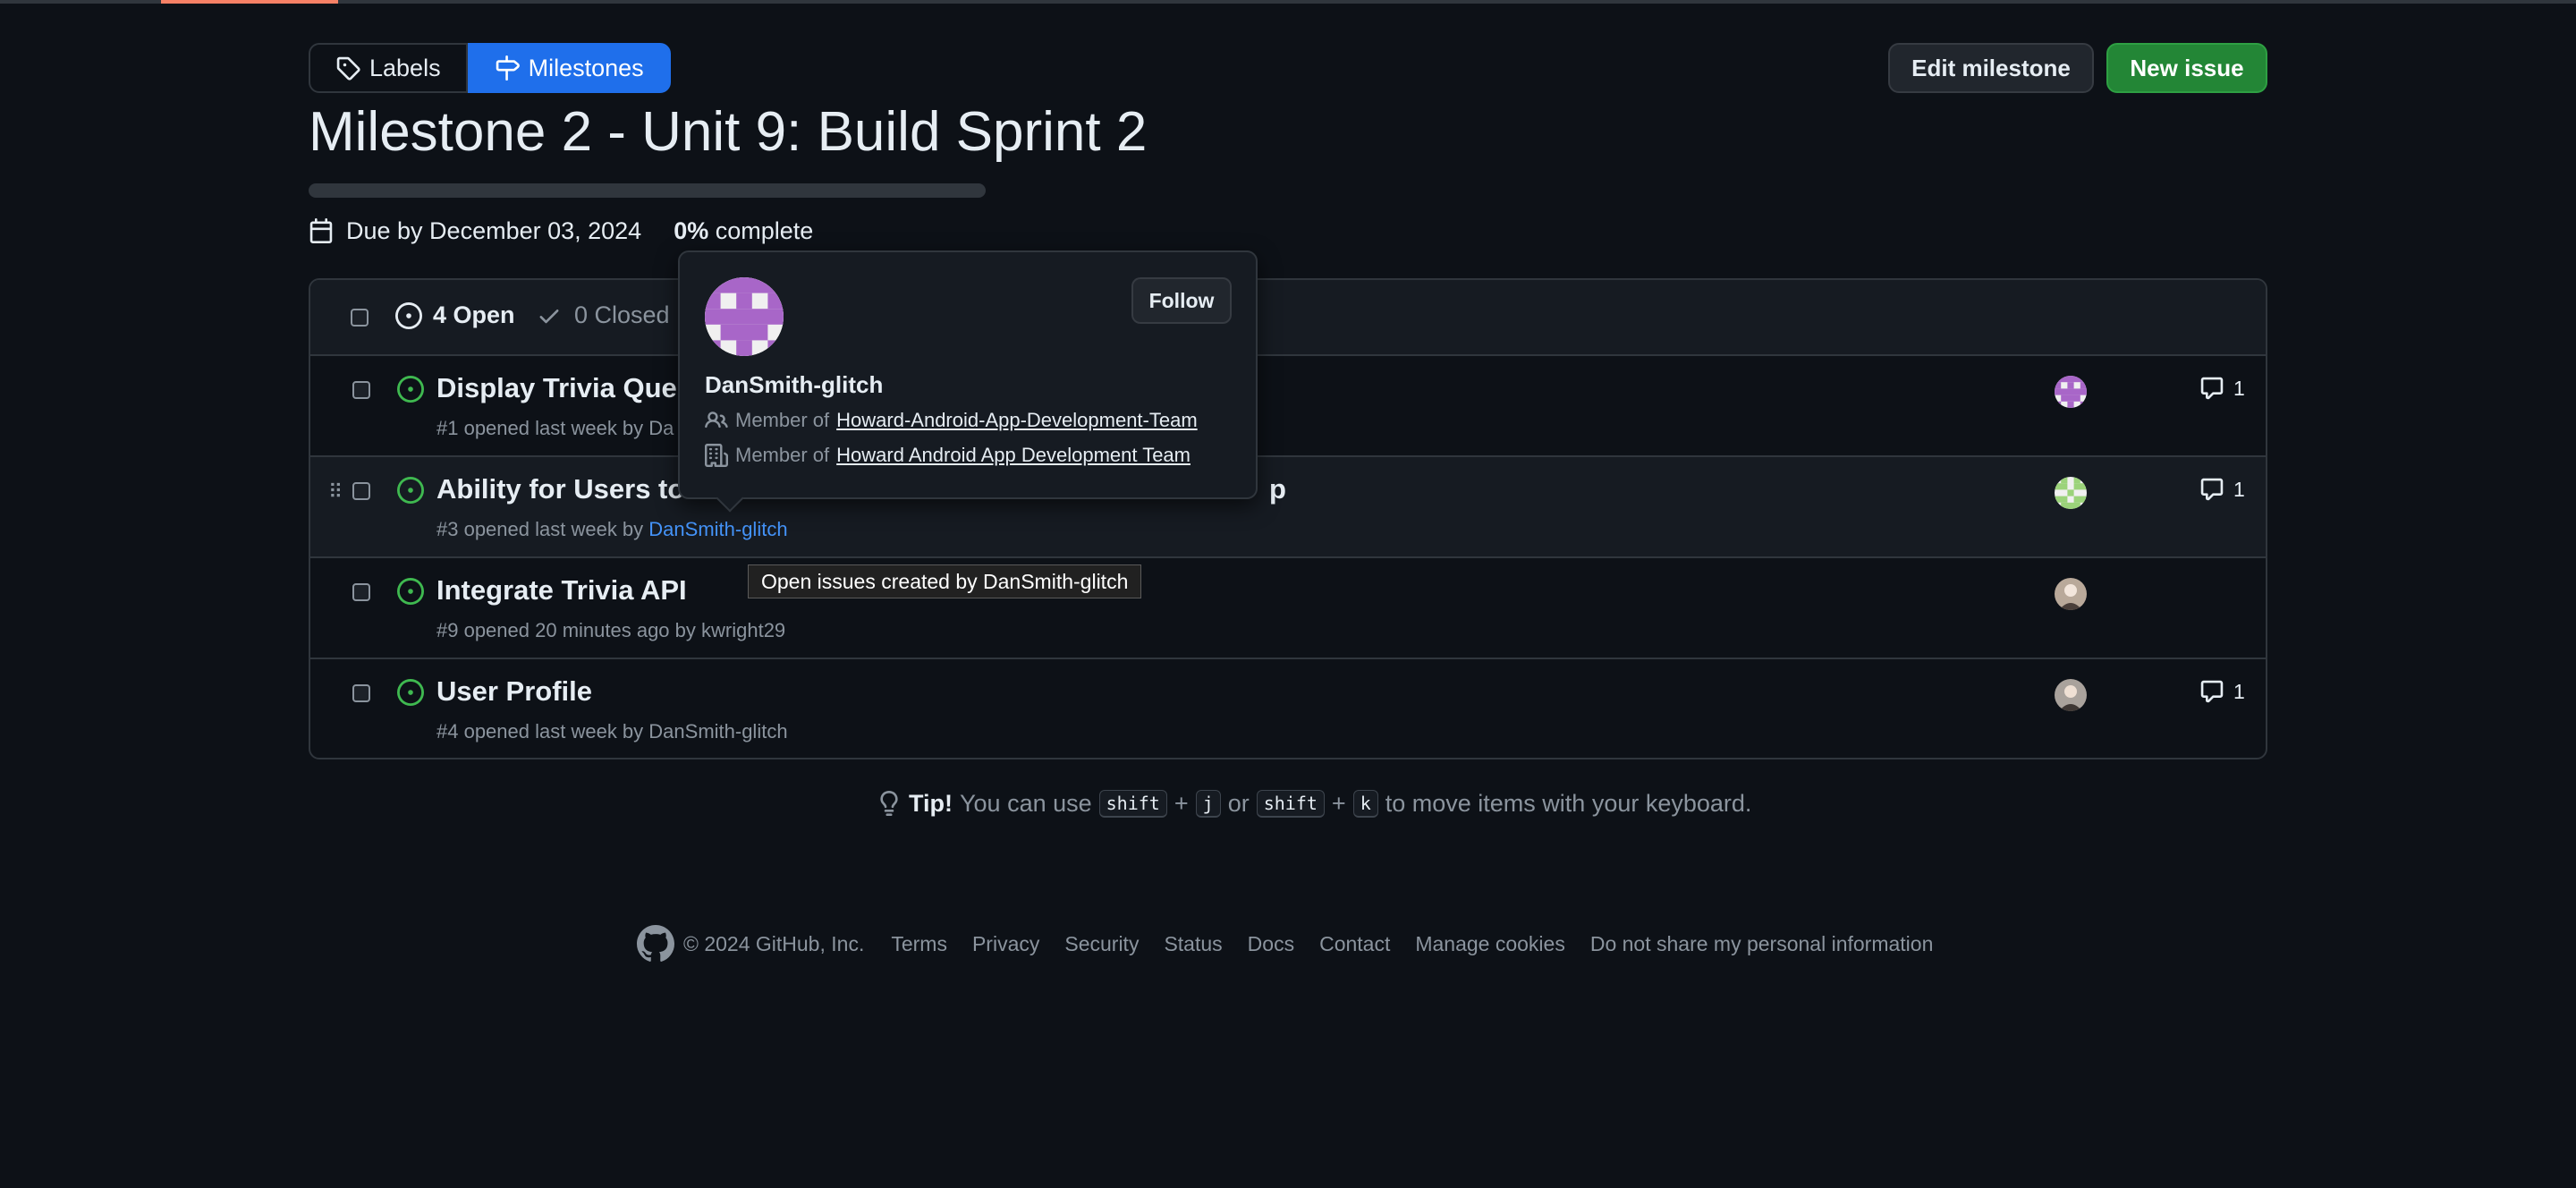 The image size is (2576, 1188). What do you see at coordinates (335, 492) in the screenshot?
I see `drag-handle-icon: ⠿` at bounding box center [335, 492].